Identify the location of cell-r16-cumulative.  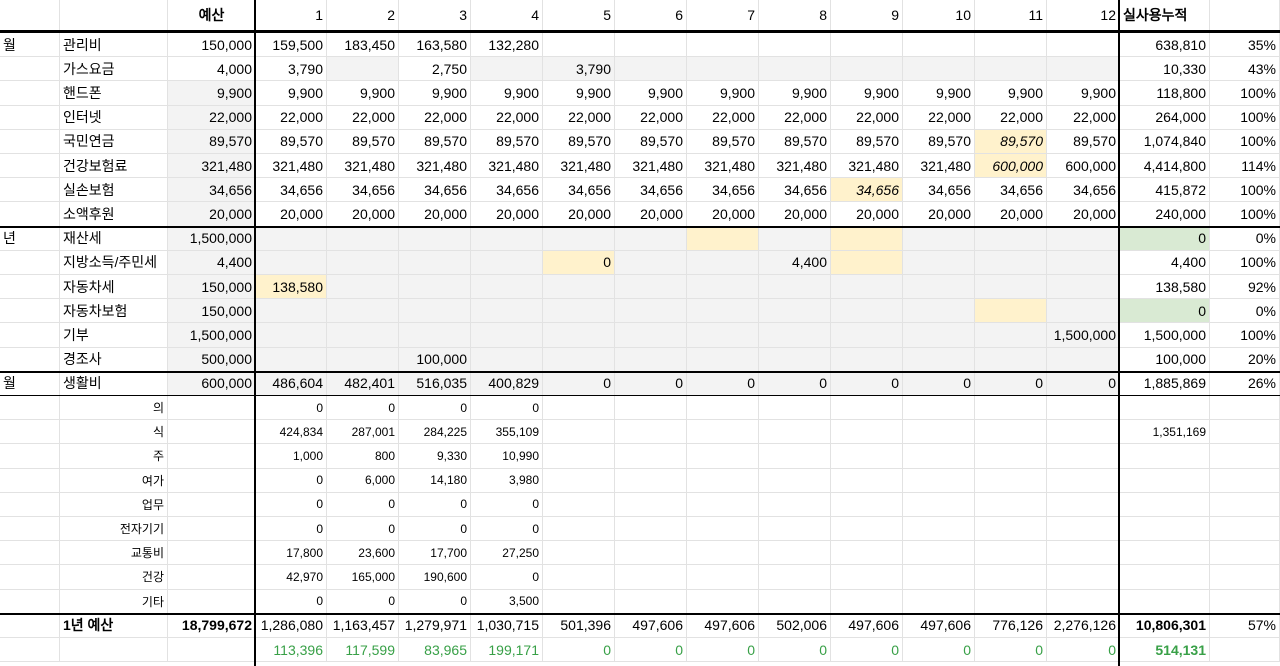
(1165, 408).